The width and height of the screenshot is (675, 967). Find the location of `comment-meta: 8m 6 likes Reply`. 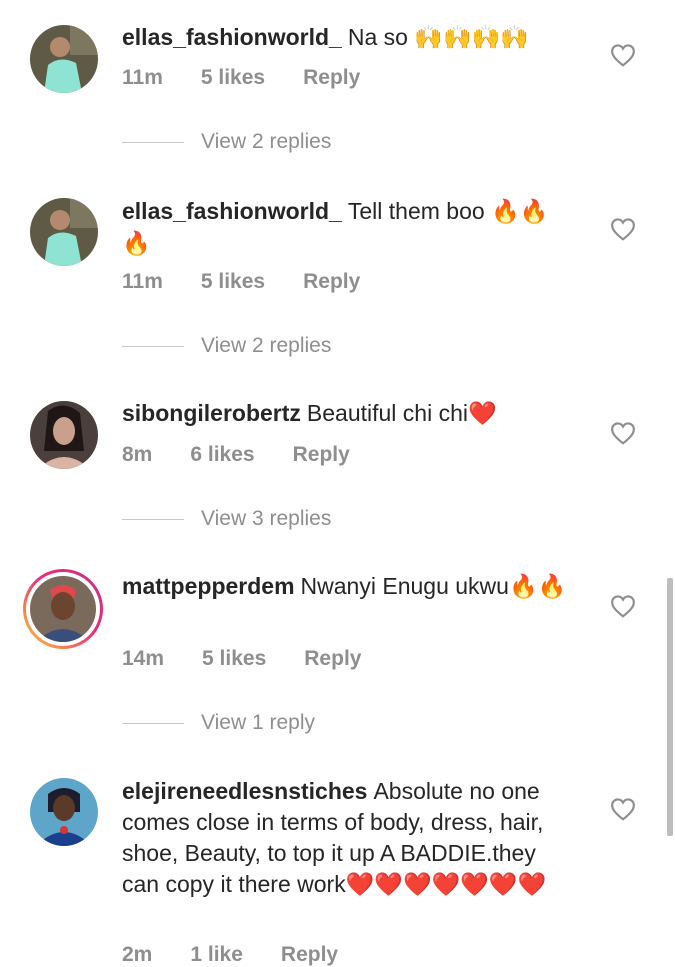

comment-meta: 8m 6 likes Reply is located at coordinates (255, 455).